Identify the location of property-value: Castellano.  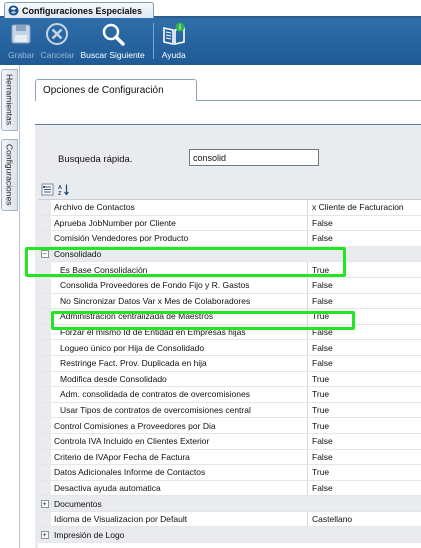
(364, 519).